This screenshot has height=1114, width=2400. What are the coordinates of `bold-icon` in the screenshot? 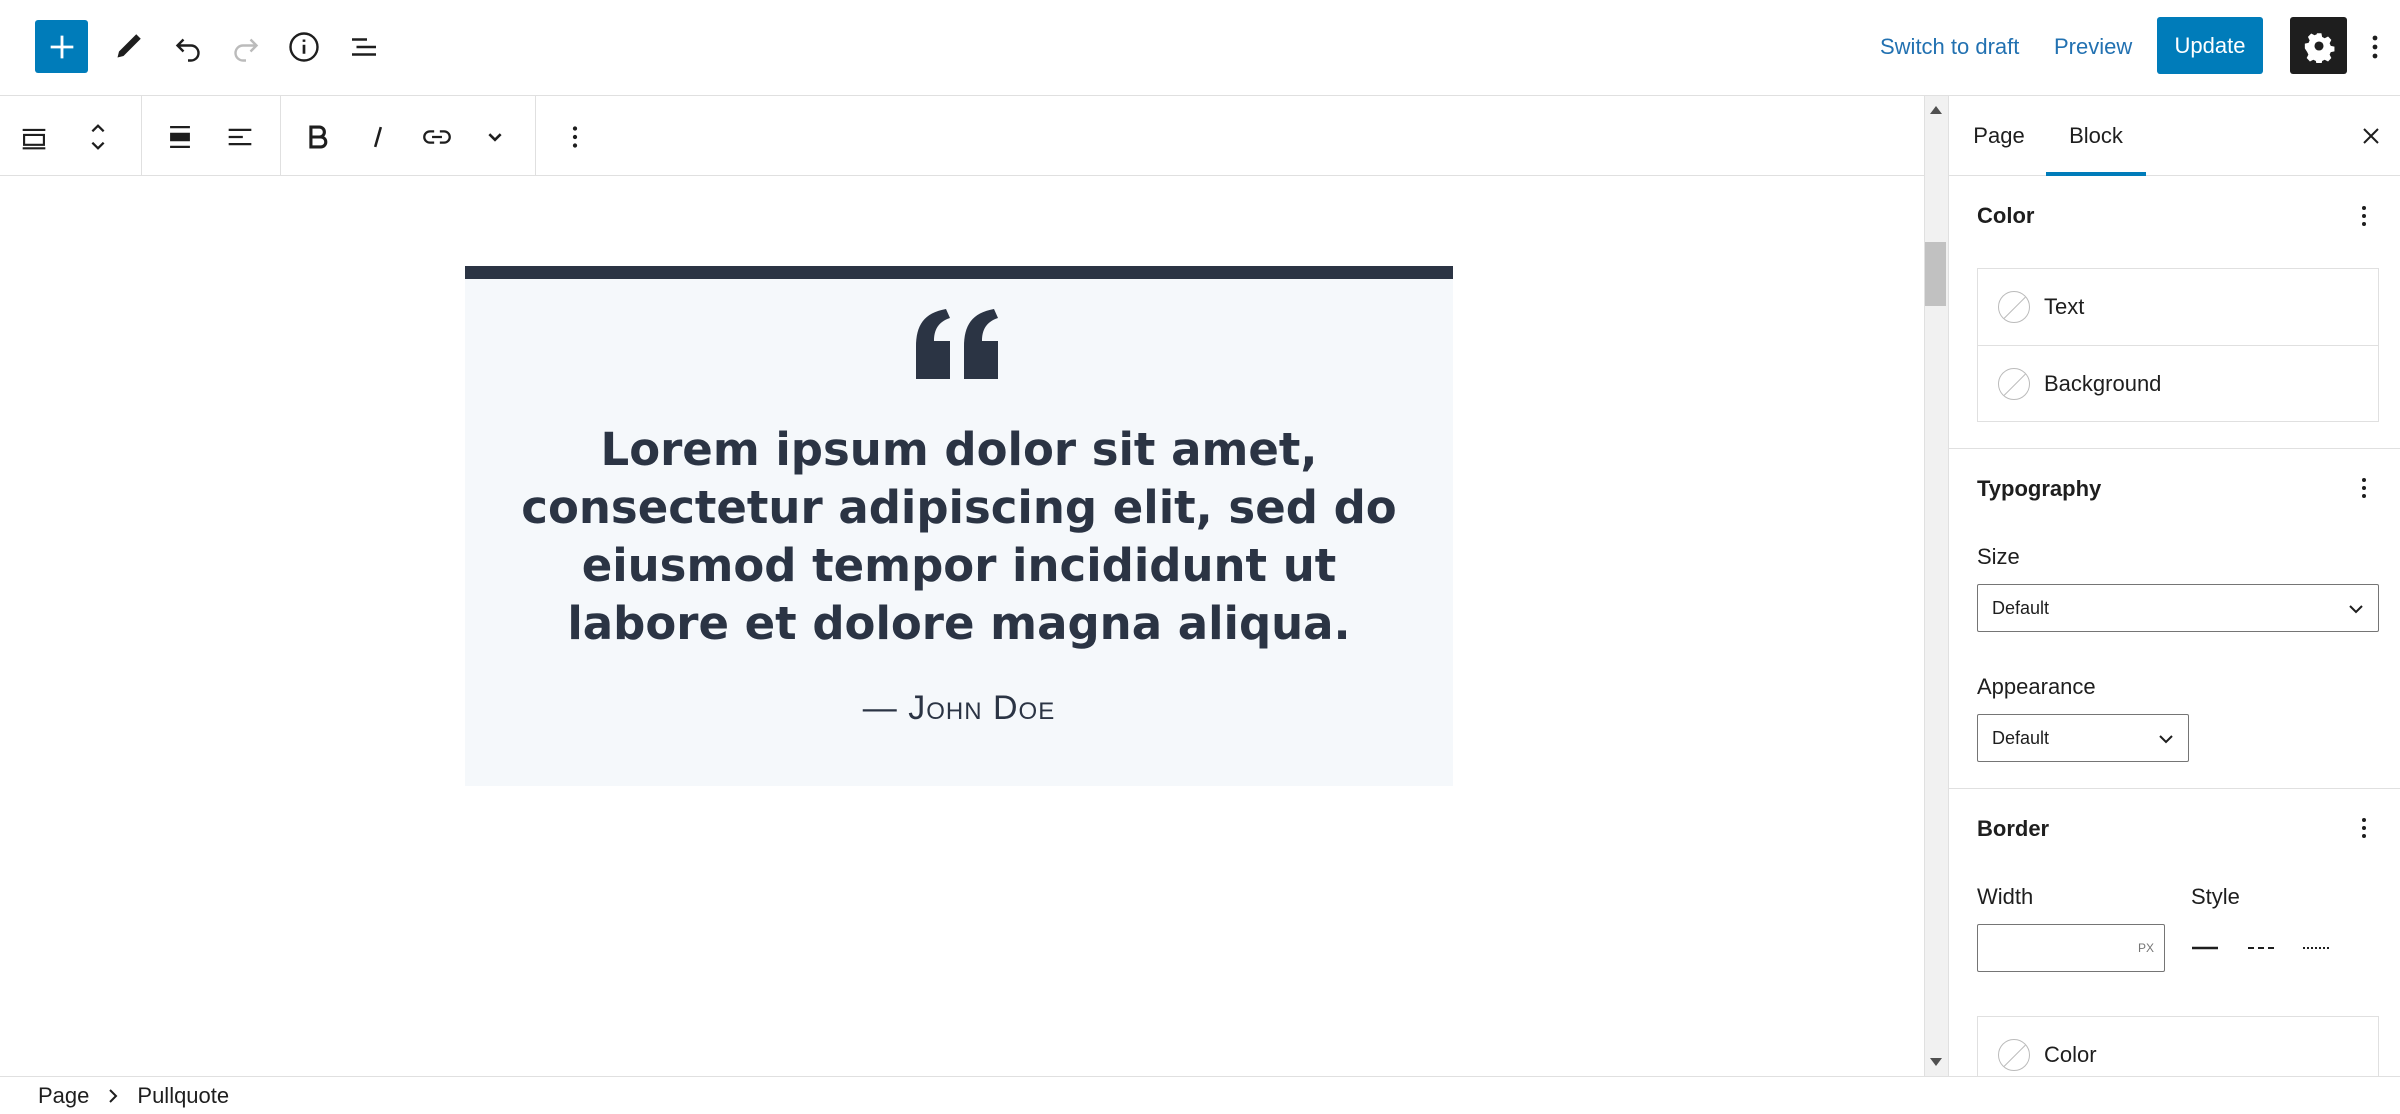 It's located at (318, 137).